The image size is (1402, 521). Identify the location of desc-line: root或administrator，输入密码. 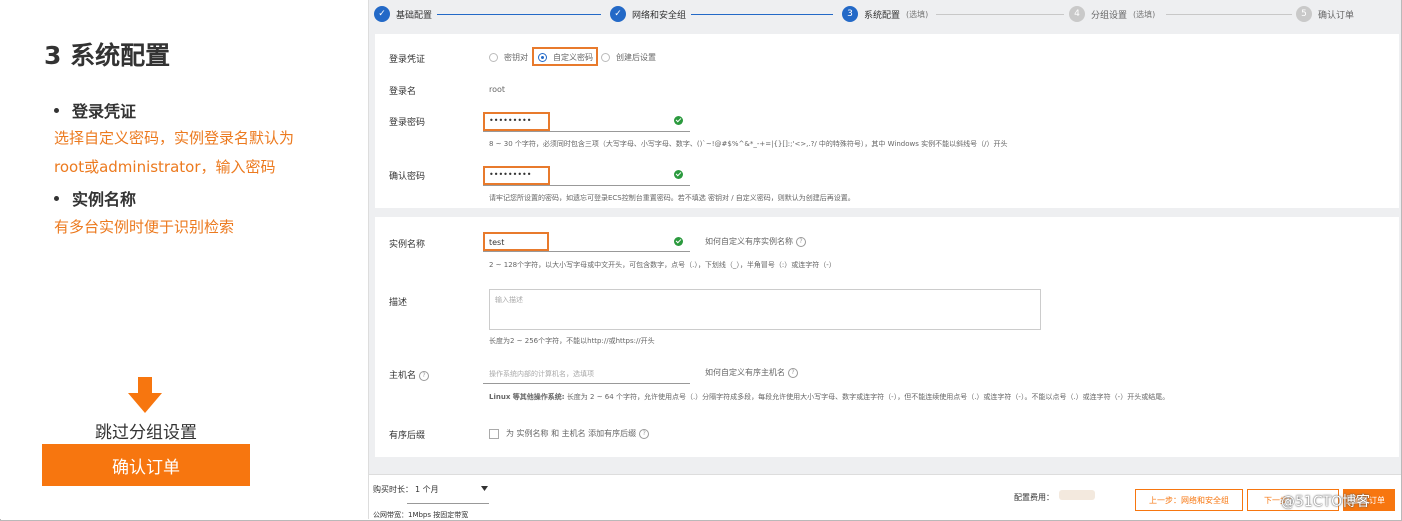
(165, 167).